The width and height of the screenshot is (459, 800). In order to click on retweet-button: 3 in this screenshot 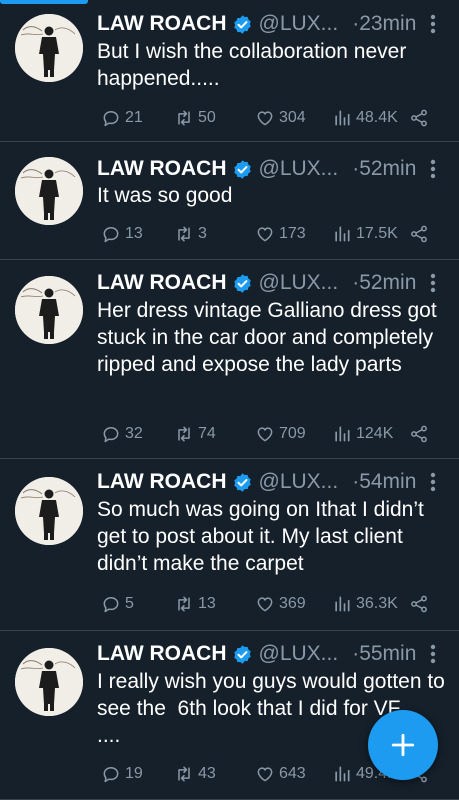, I will do `click(190, 234)`.